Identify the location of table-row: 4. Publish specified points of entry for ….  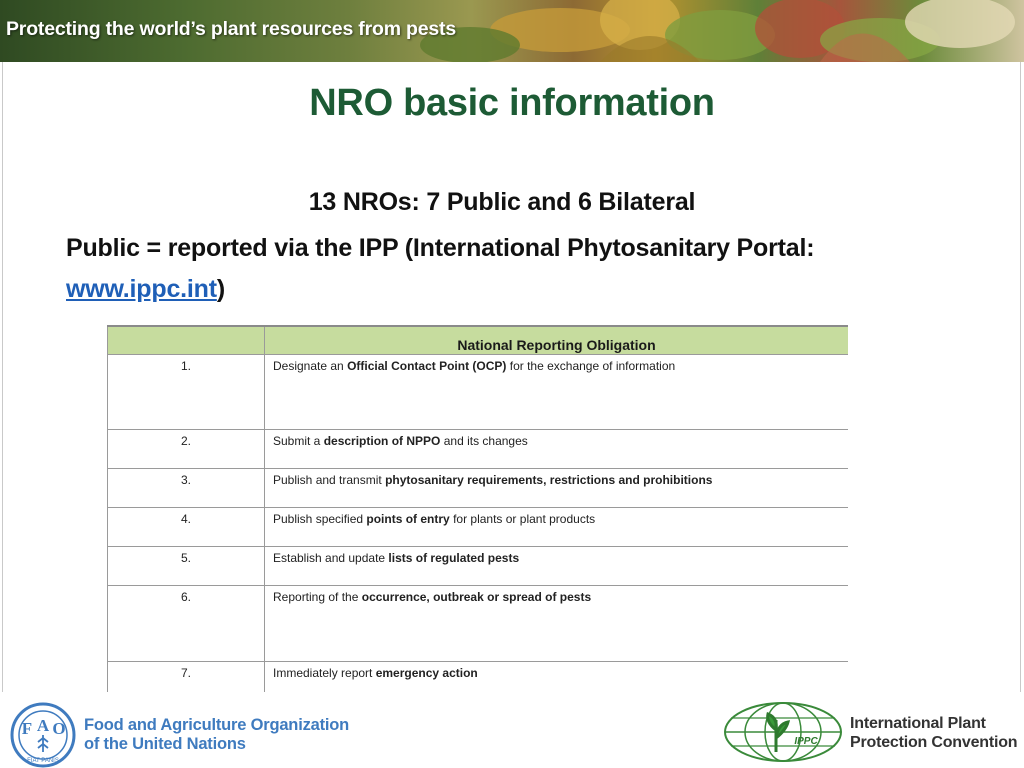
(477, 527).